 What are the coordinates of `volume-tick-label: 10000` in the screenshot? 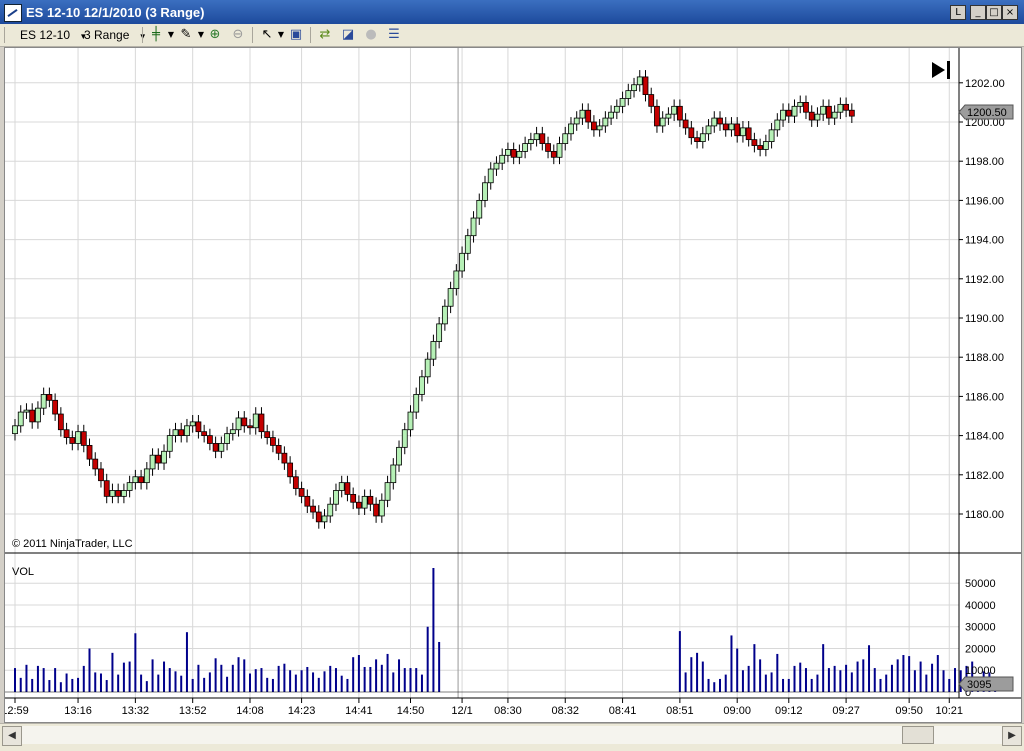 It's located at (980, 671).